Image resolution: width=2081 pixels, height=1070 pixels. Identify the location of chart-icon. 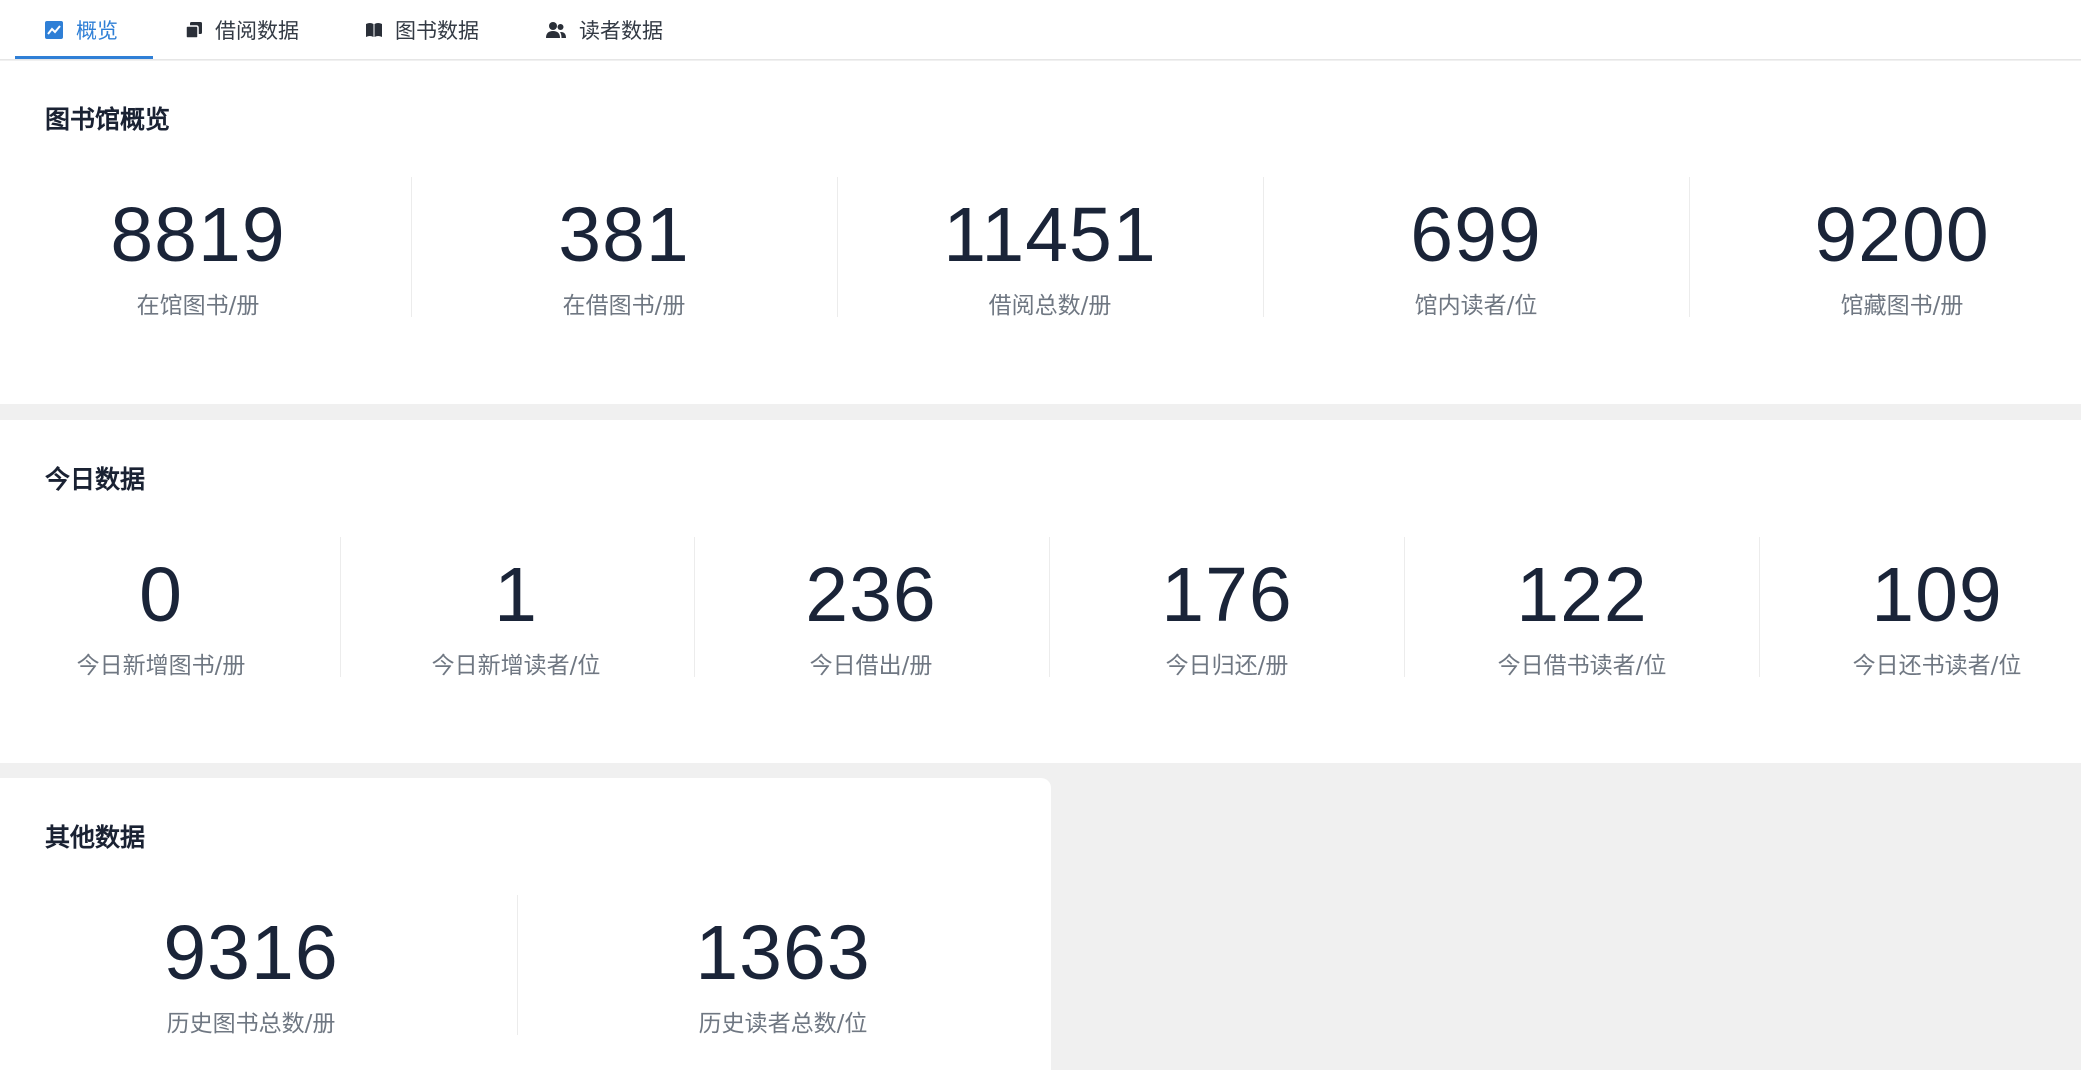
(54, 30).